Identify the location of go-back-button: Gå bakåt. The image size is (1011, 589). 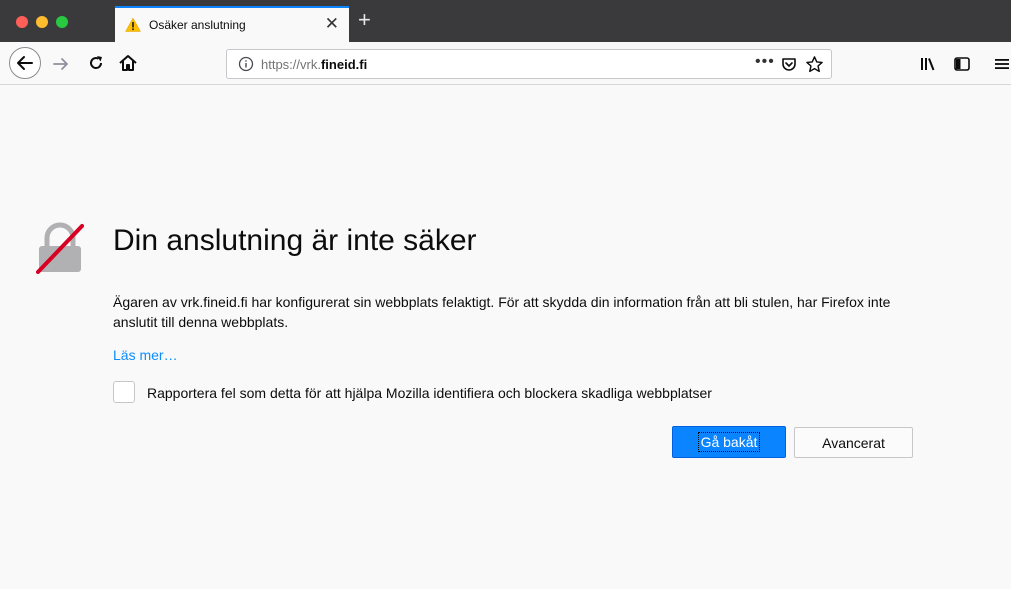
(729, 442).